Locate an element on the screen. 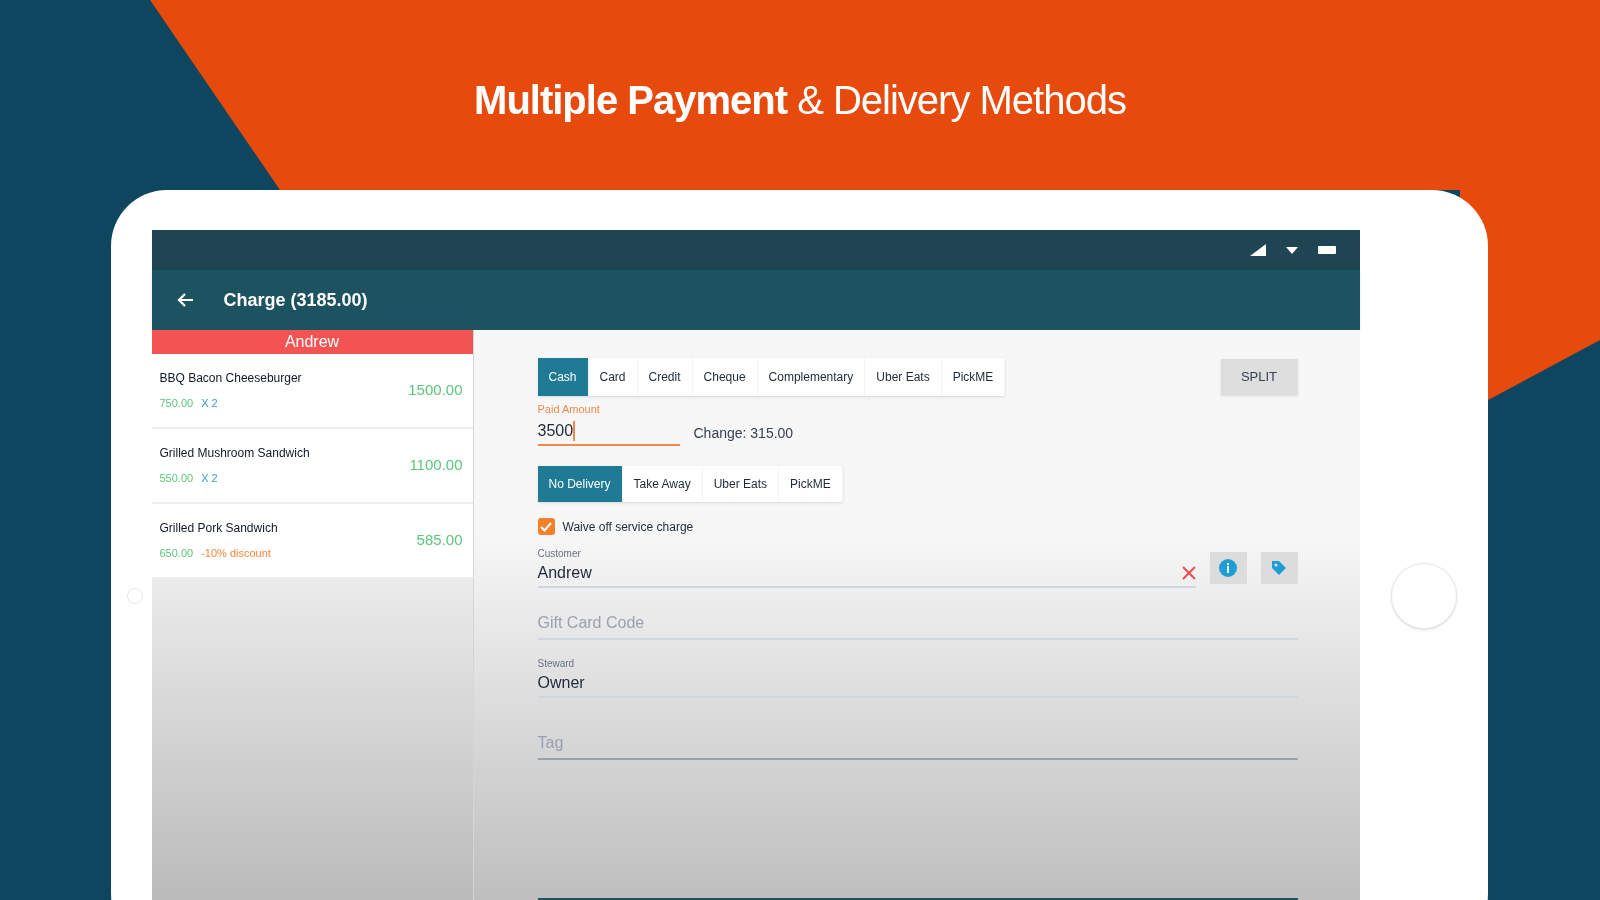  checkbox-label: Waive off service charge is located at coordinates (628, 527).